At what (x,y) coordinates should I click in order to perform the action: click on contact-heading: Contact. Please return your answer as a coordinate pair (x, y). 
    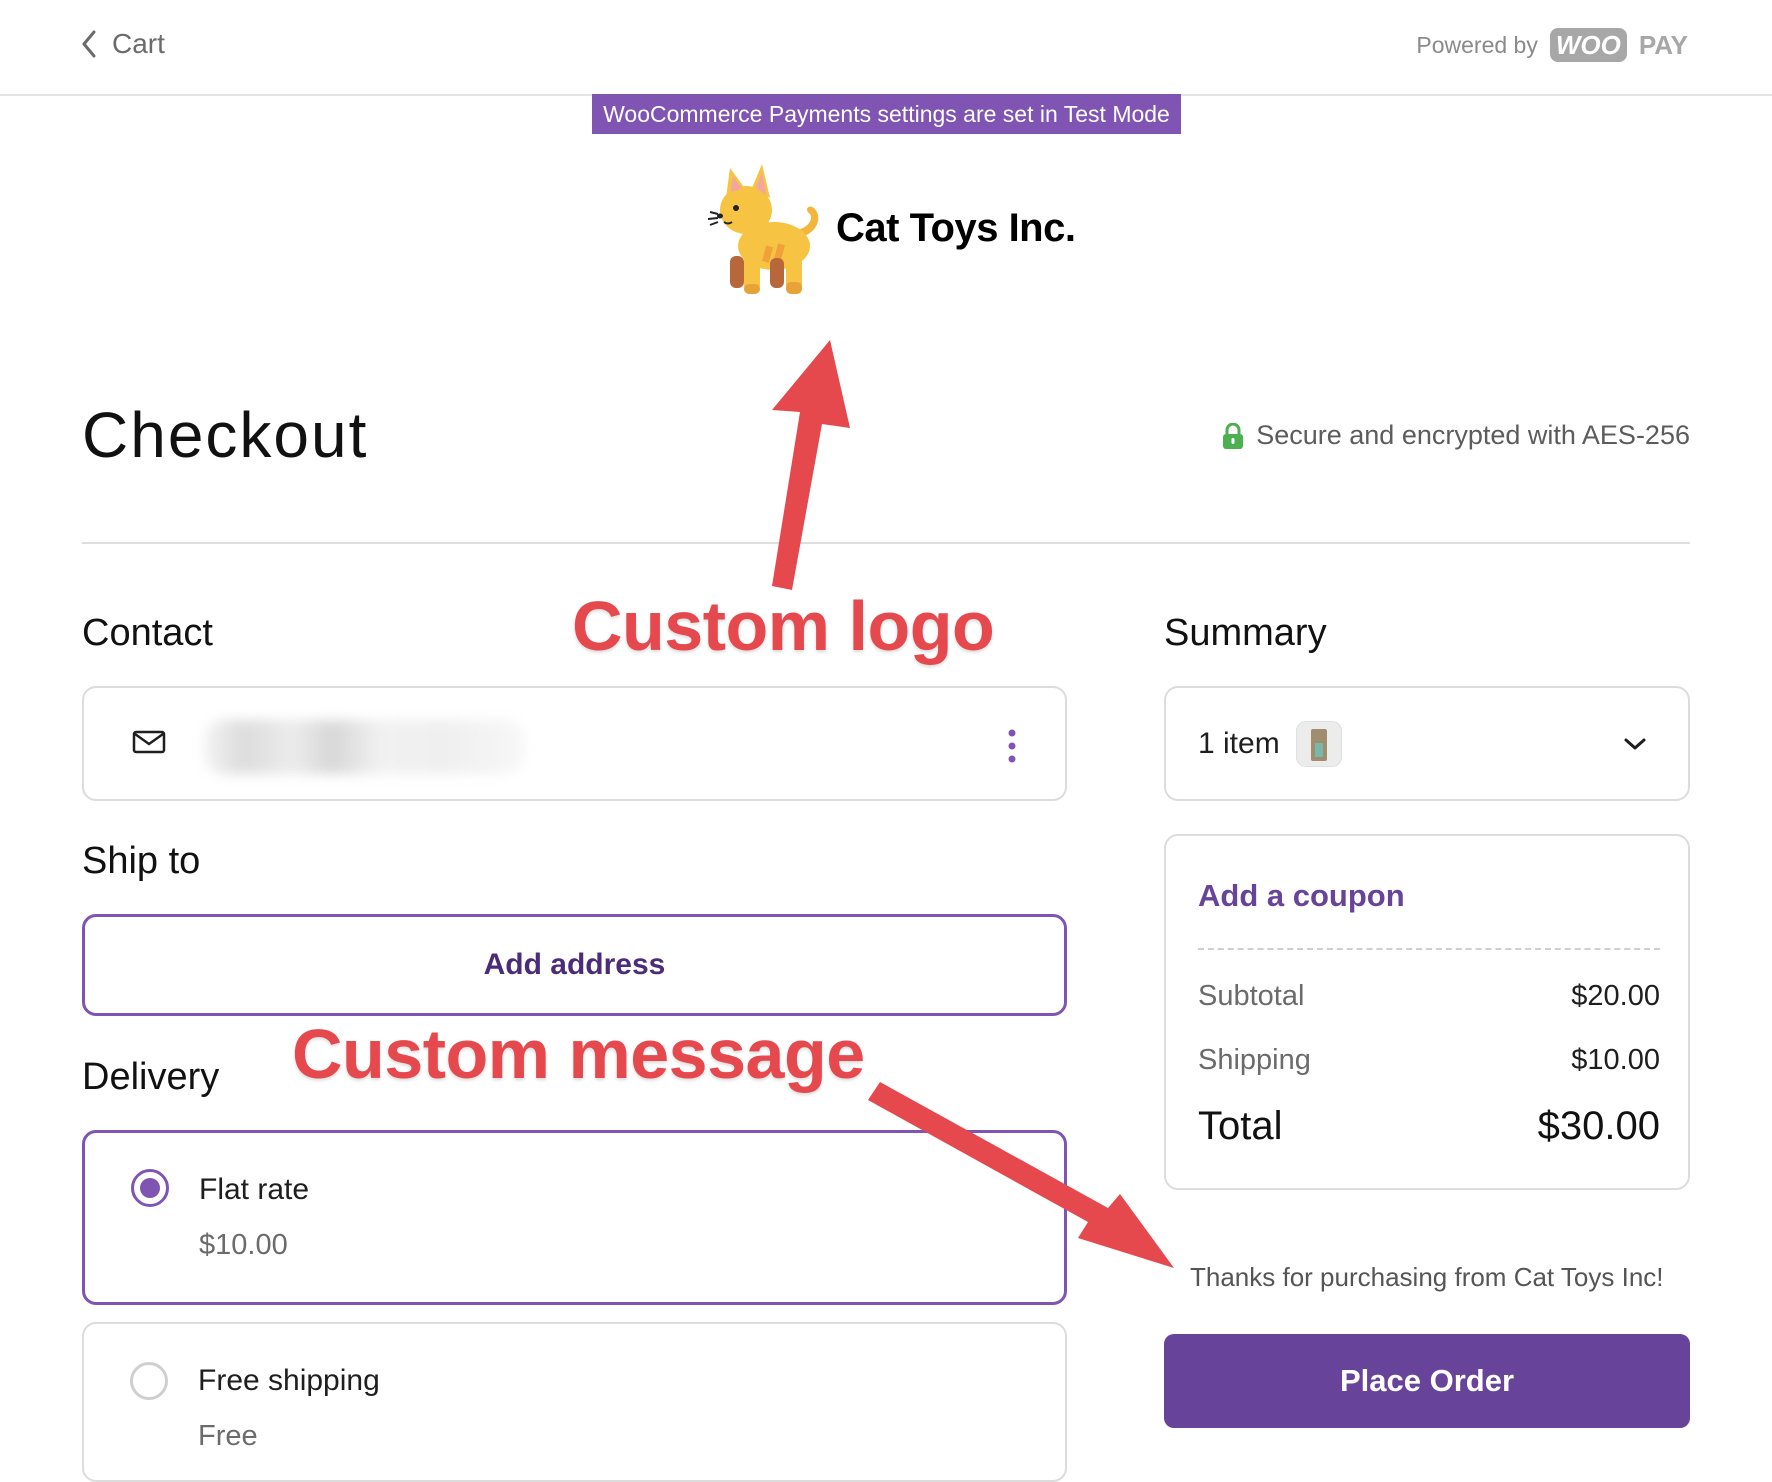
    Looking at the image, I should click on (147, 633).